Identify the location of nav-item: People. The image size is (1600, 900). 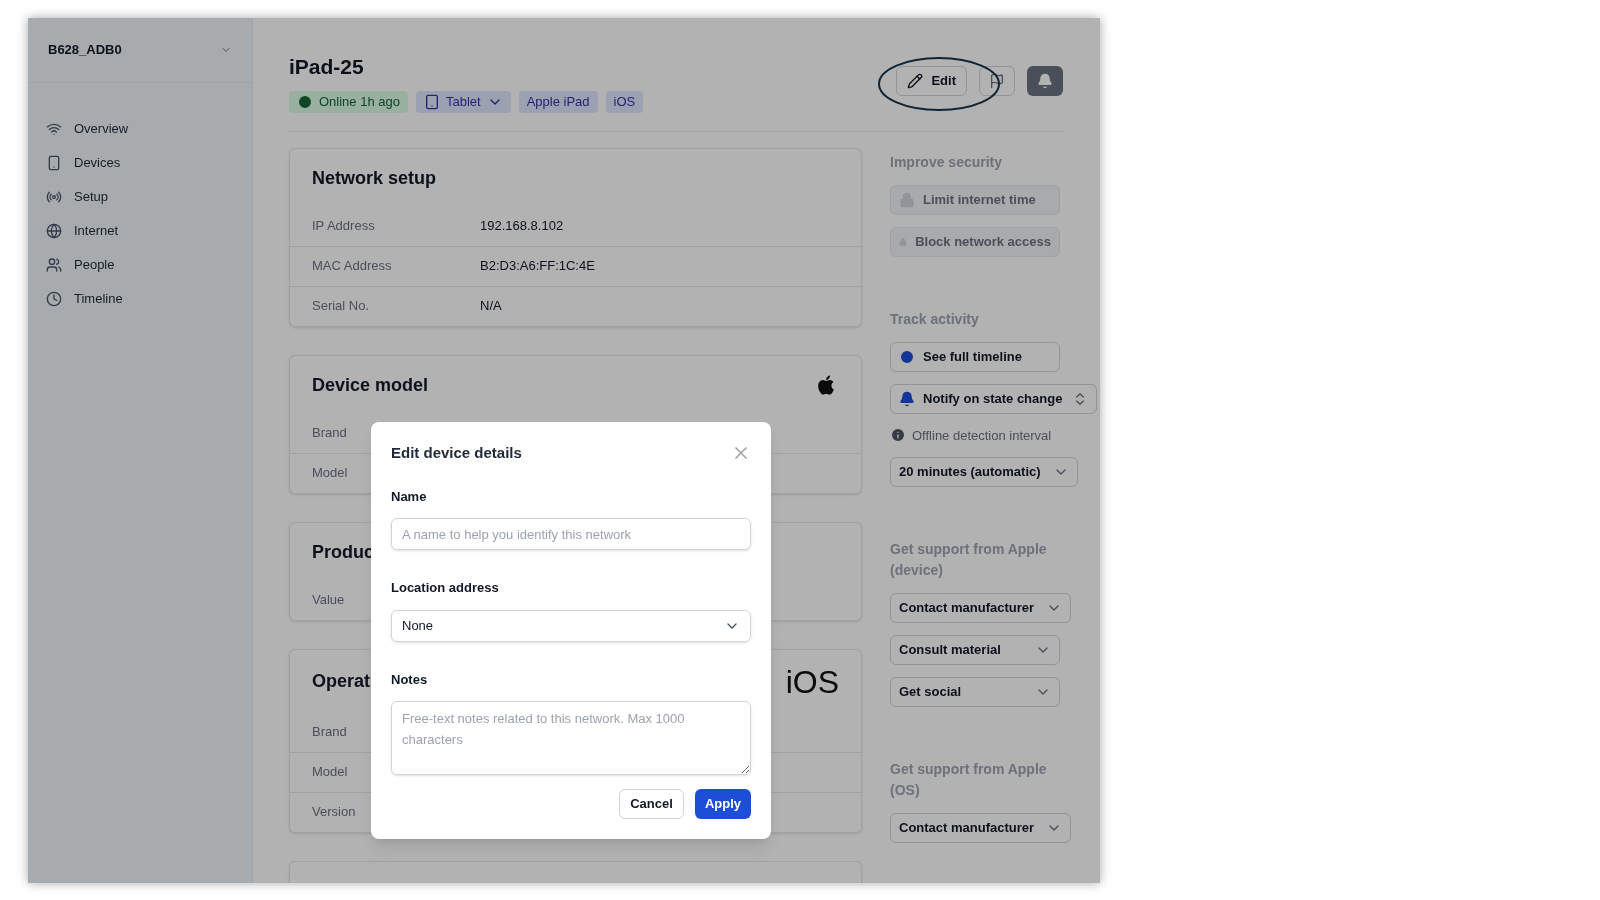
(140, 265).